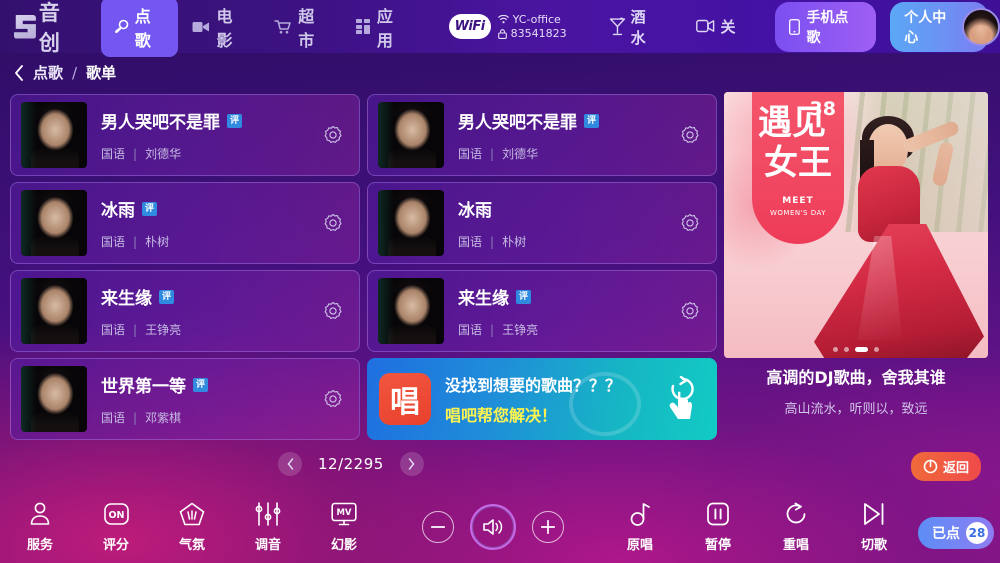 The width and height of the screenshot is (1000, 563). I want to click on apps-grid-icon, so click(363, 26).